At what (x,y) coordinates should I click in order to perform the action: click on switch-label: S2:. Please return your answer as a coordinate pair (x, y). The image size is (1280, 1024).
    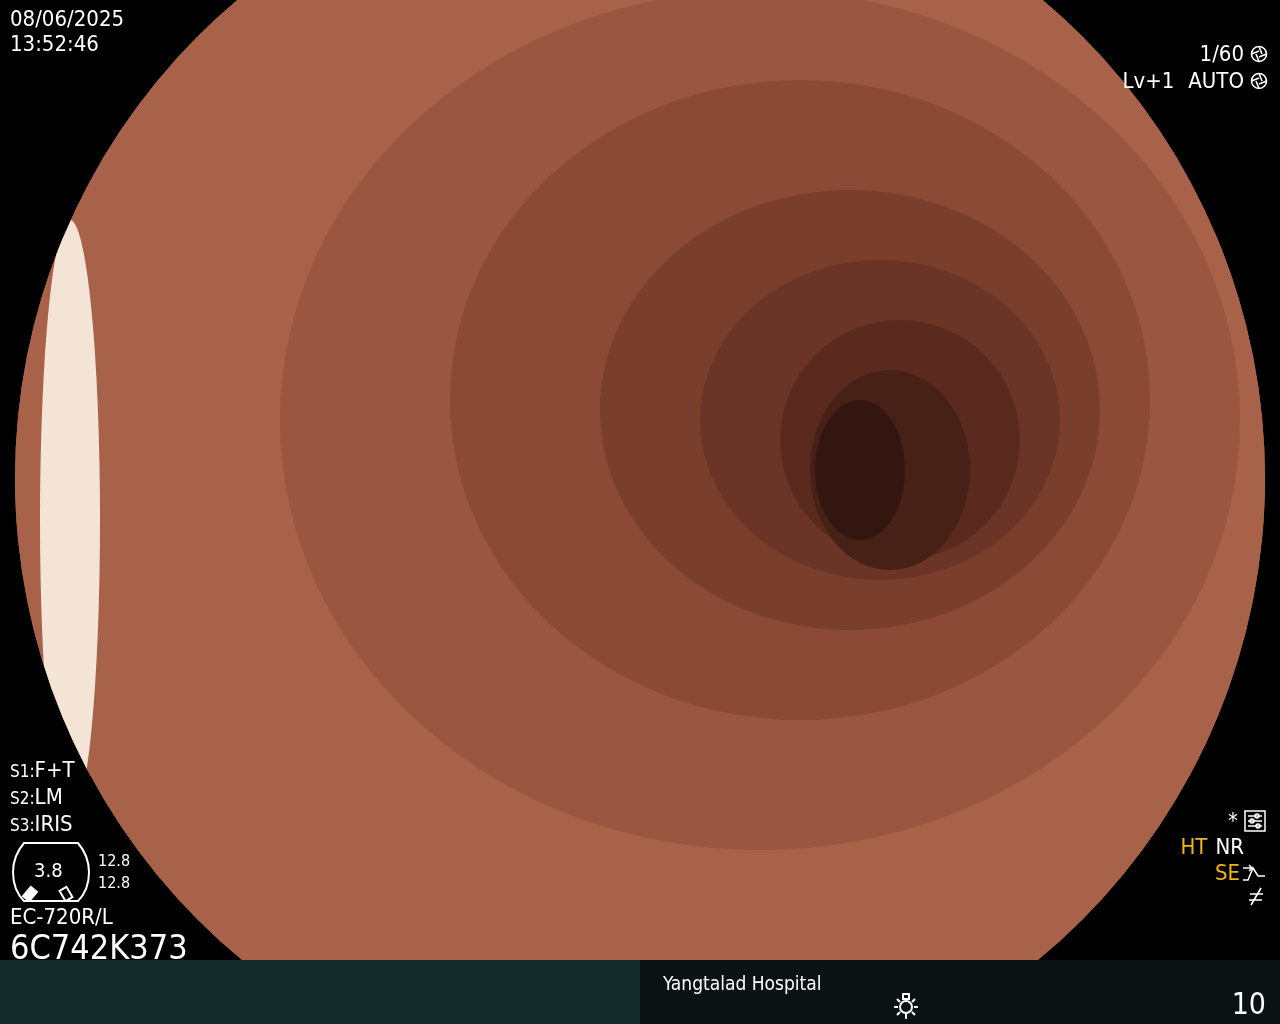
    Looking at the image, I should click on (22, 798).